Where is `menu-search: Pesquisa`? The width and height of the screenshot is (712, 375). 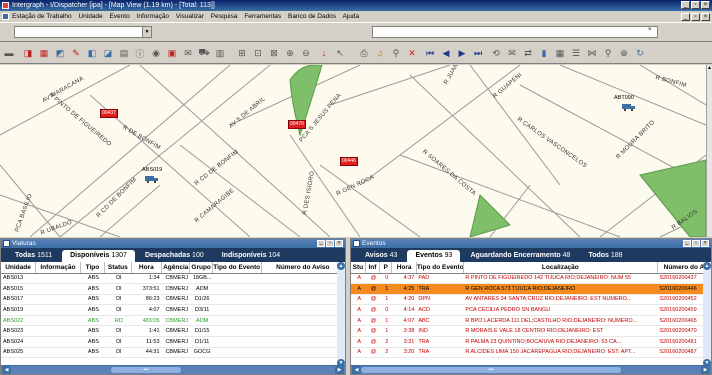
menu-search: Pesquisa is located at coordinates (224, 16).